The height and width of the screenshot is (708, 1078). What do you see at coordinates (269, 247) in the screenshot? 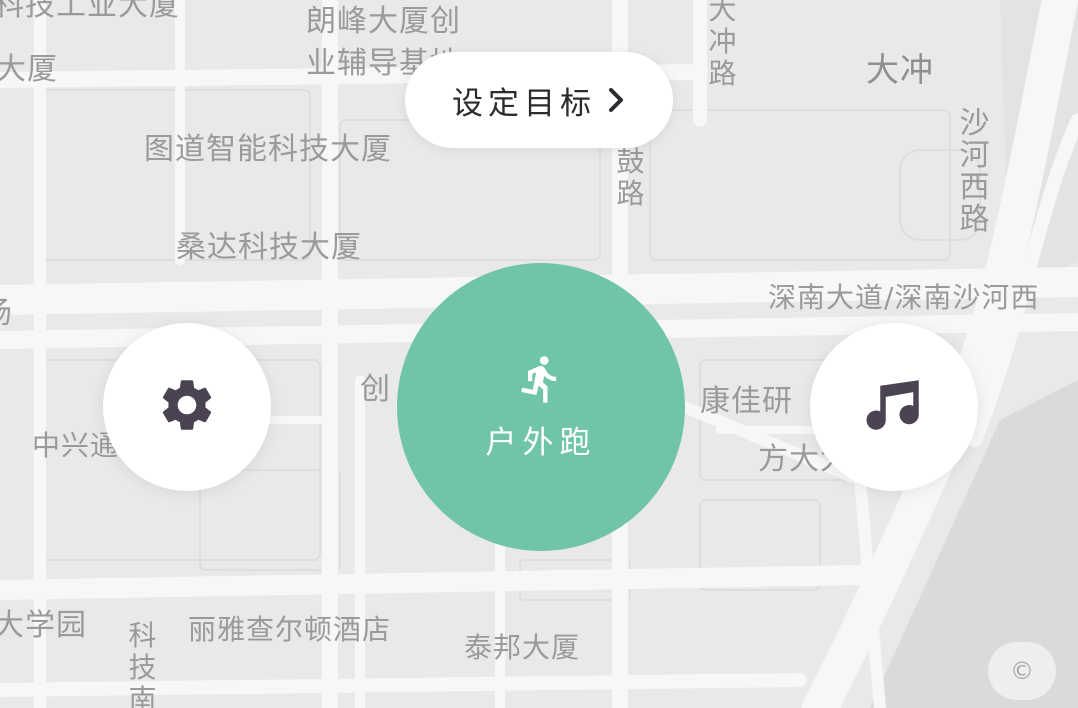
I see `map-label: 桑达科技大厦` at bounding box center [269, 247].